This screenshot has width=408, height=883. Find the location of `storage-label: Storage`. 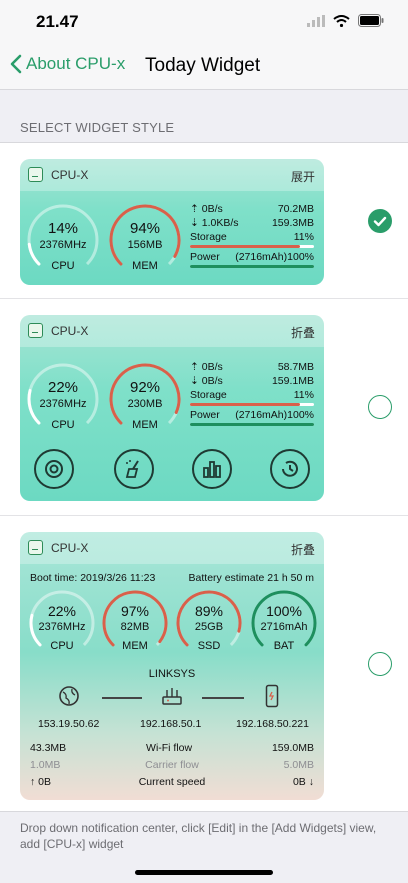

storage-label: Storage is located at coordinates (208, 395).